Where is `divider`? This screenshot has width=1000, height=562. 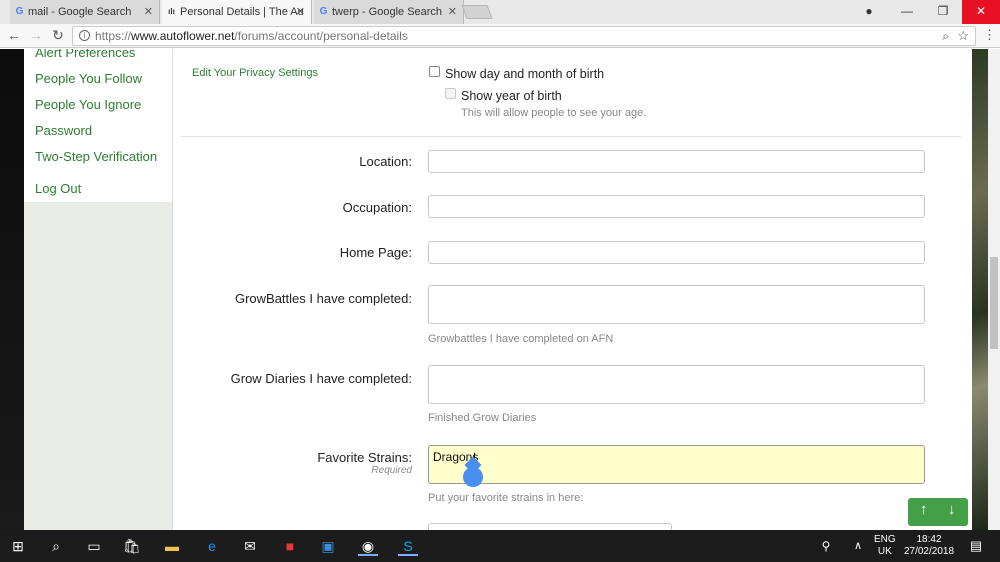 divider is located at coordinates (571, 136).